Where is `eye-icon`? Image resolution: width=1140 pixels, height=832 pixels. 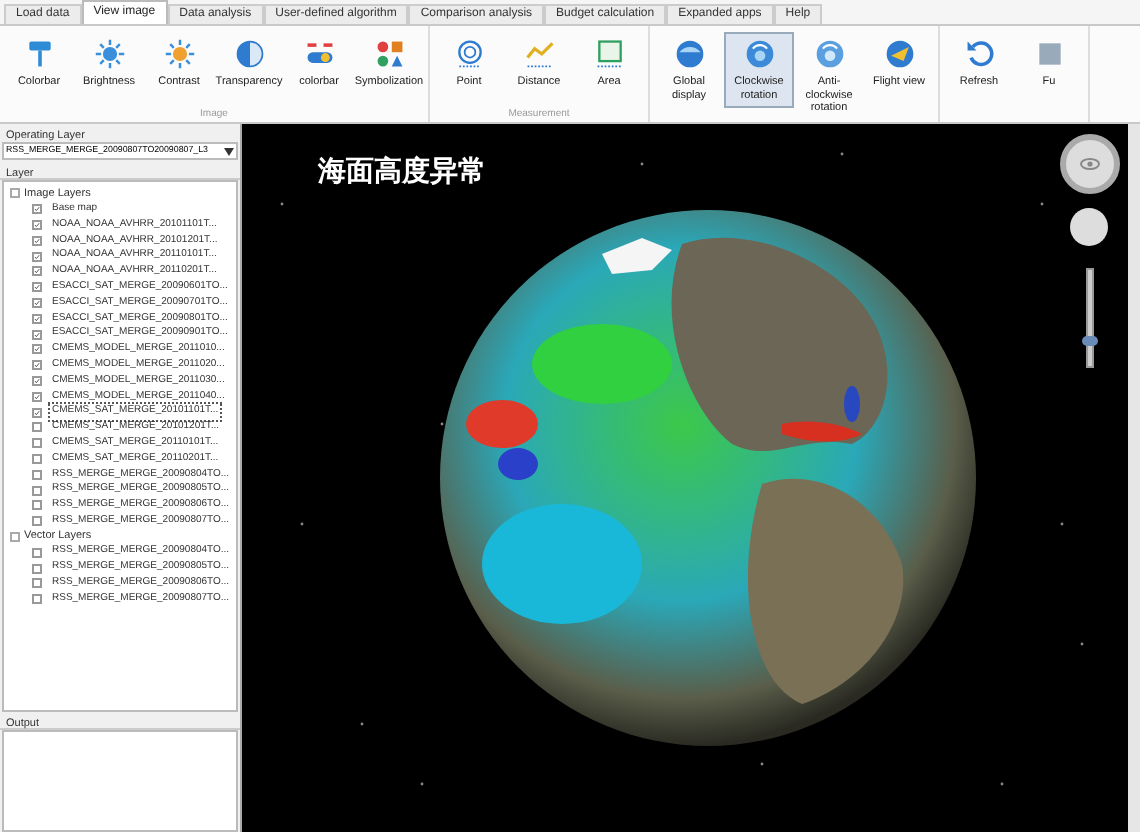
eye-icon is located at coordinates (1090, 164).